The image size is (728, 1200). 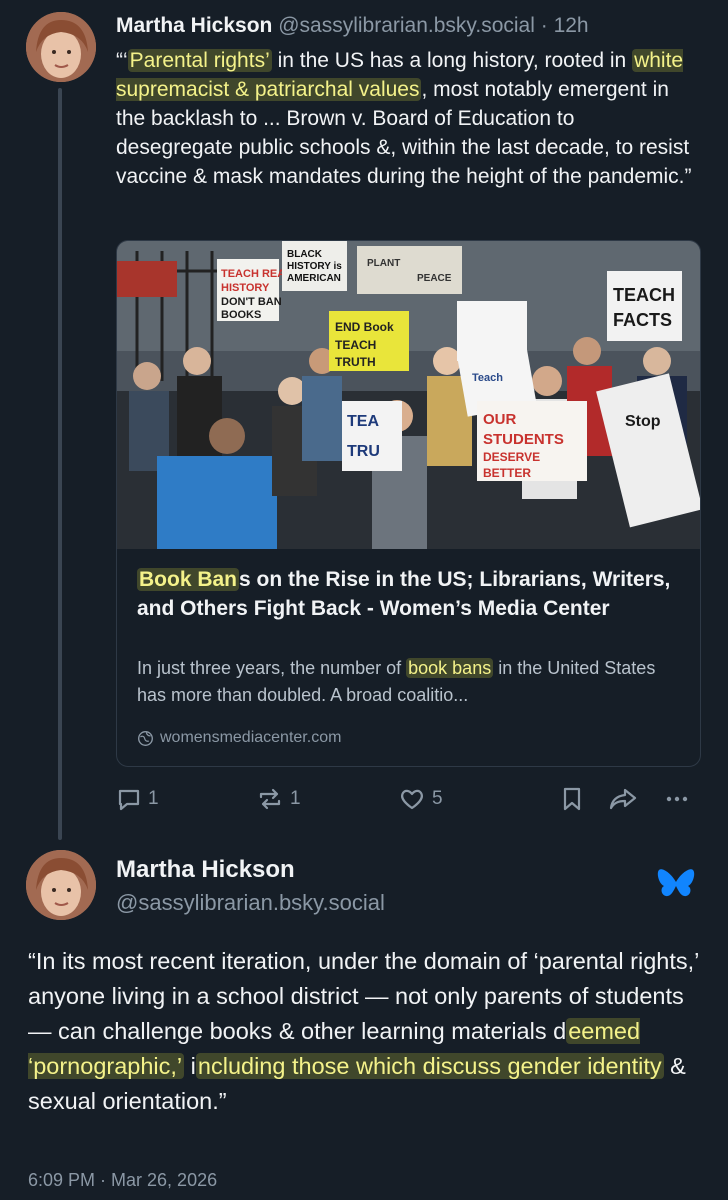 What do you see at coordinates (272, 668) in the screenshot?
I see `card-description-text: In just three years, the number of` at bounding box center [272, 668].